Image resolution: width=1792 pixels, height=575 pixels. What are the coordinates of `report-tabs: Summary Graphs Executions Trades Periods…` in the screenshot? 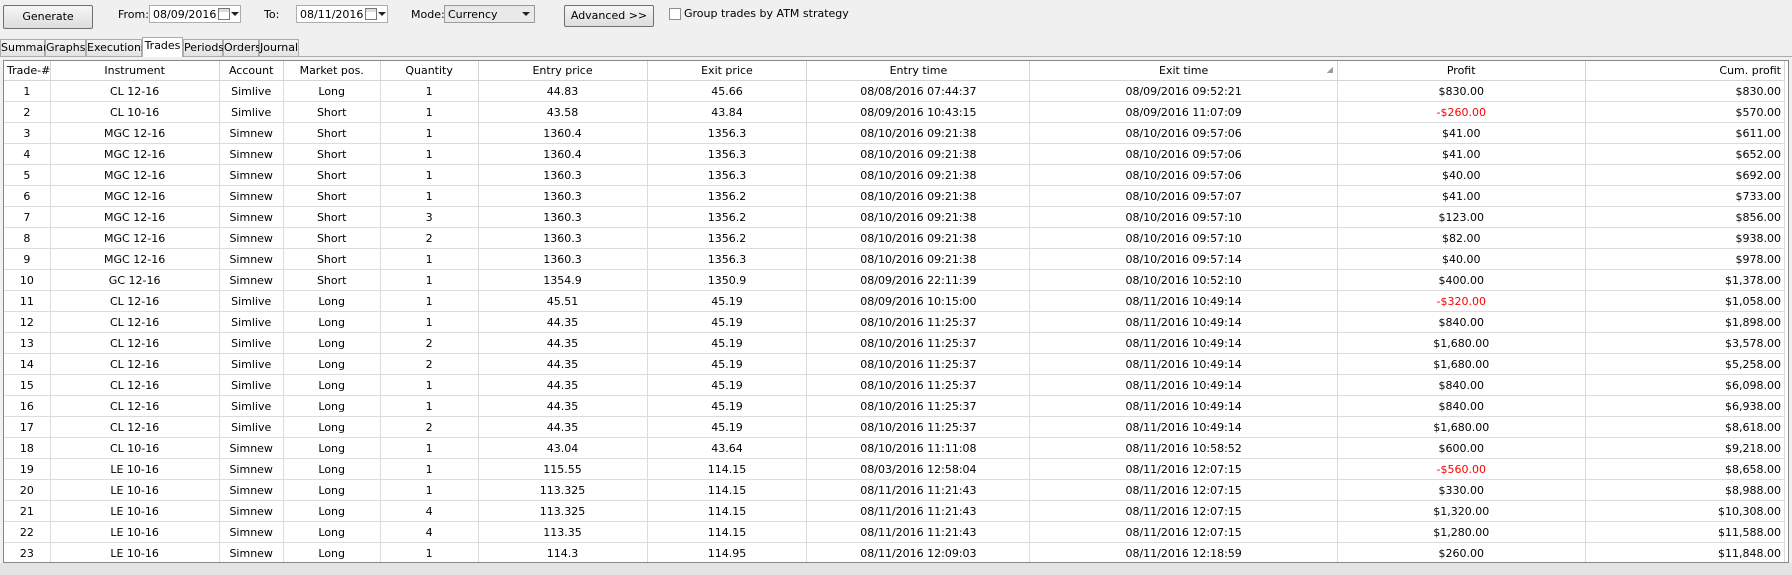 It's located at (896, 47).